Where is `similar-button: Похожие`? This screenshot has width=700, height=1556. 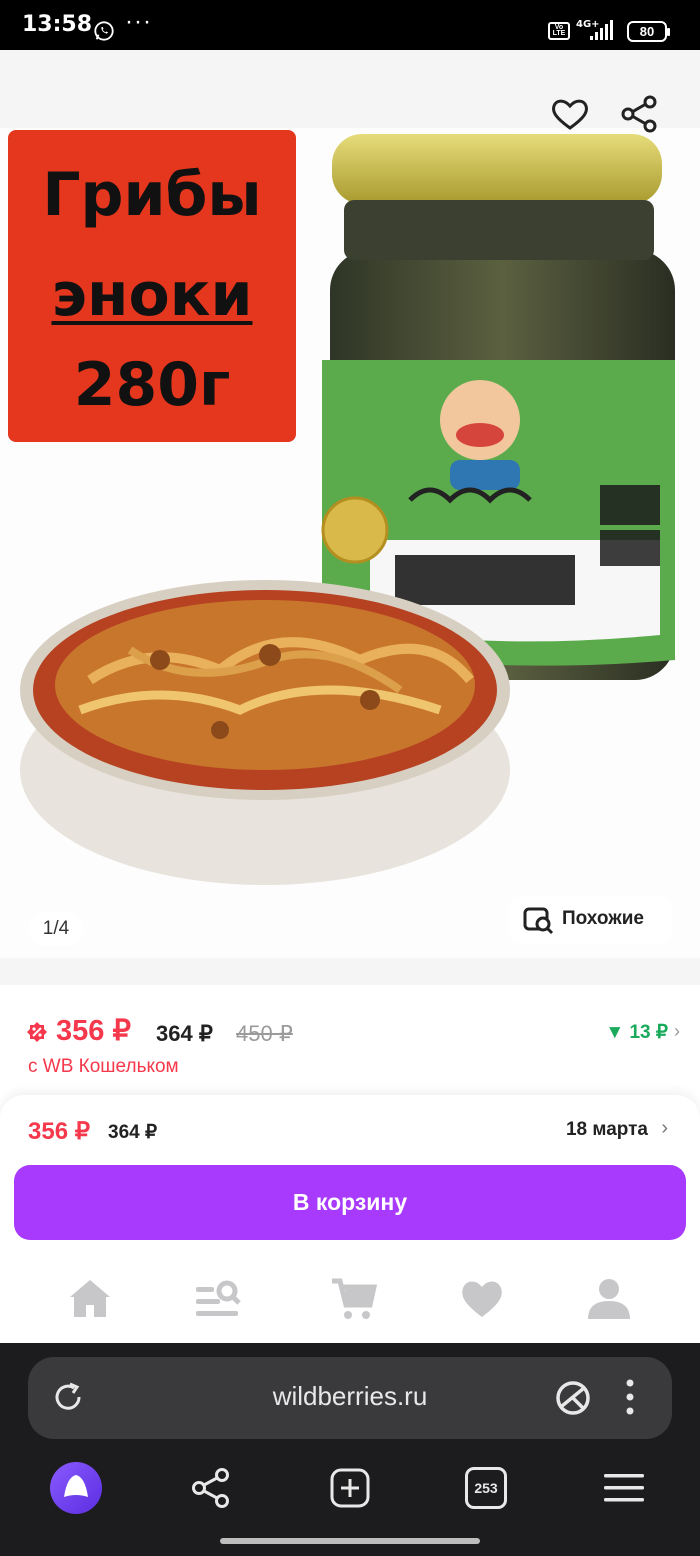
similar-button: Похожие is located at coordinates (590, 920).